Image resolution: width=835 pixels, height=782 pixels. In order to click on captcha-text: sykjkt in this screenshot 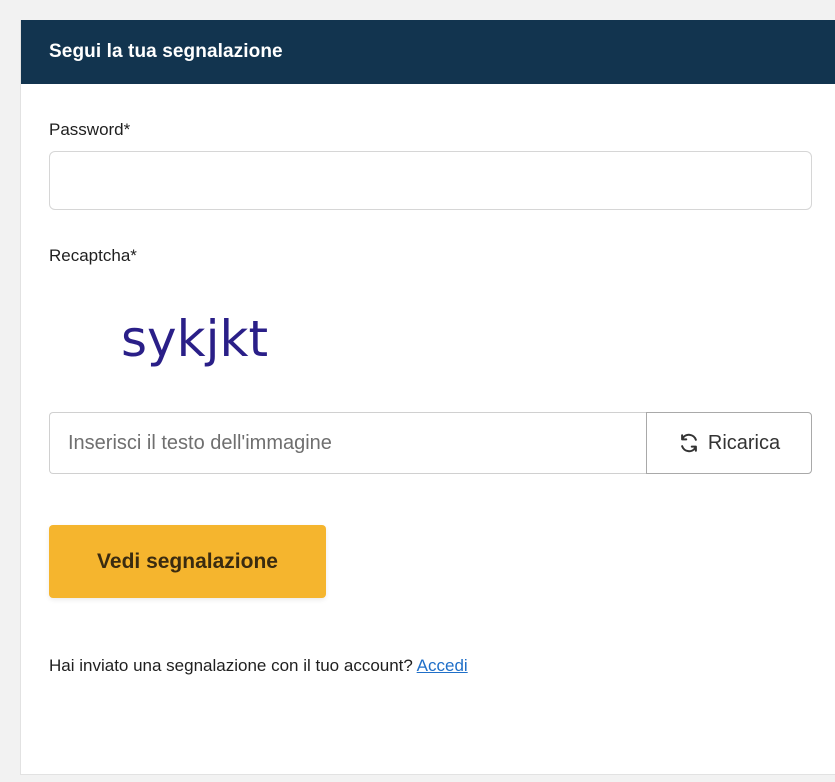, I will do `click(194, 339)`.